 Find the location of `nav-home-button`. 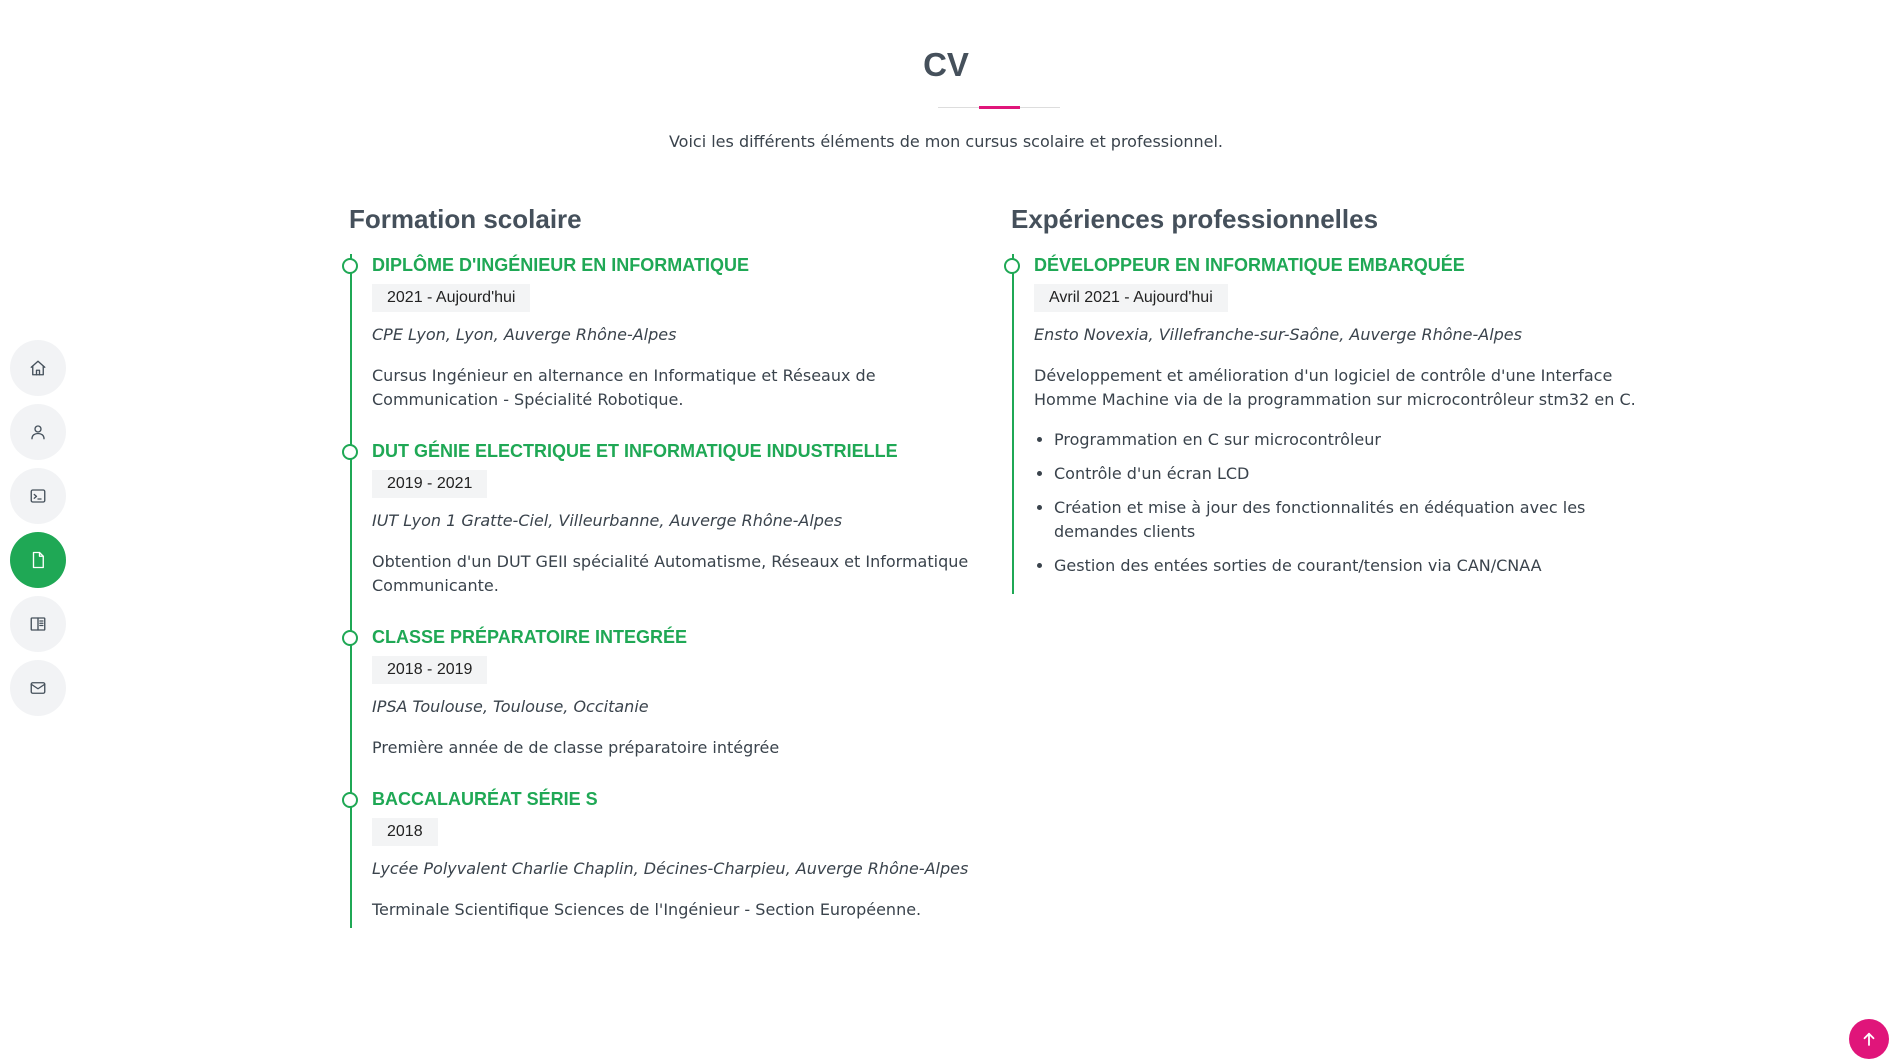

nav-home-button is located at coordinates (38, 368).